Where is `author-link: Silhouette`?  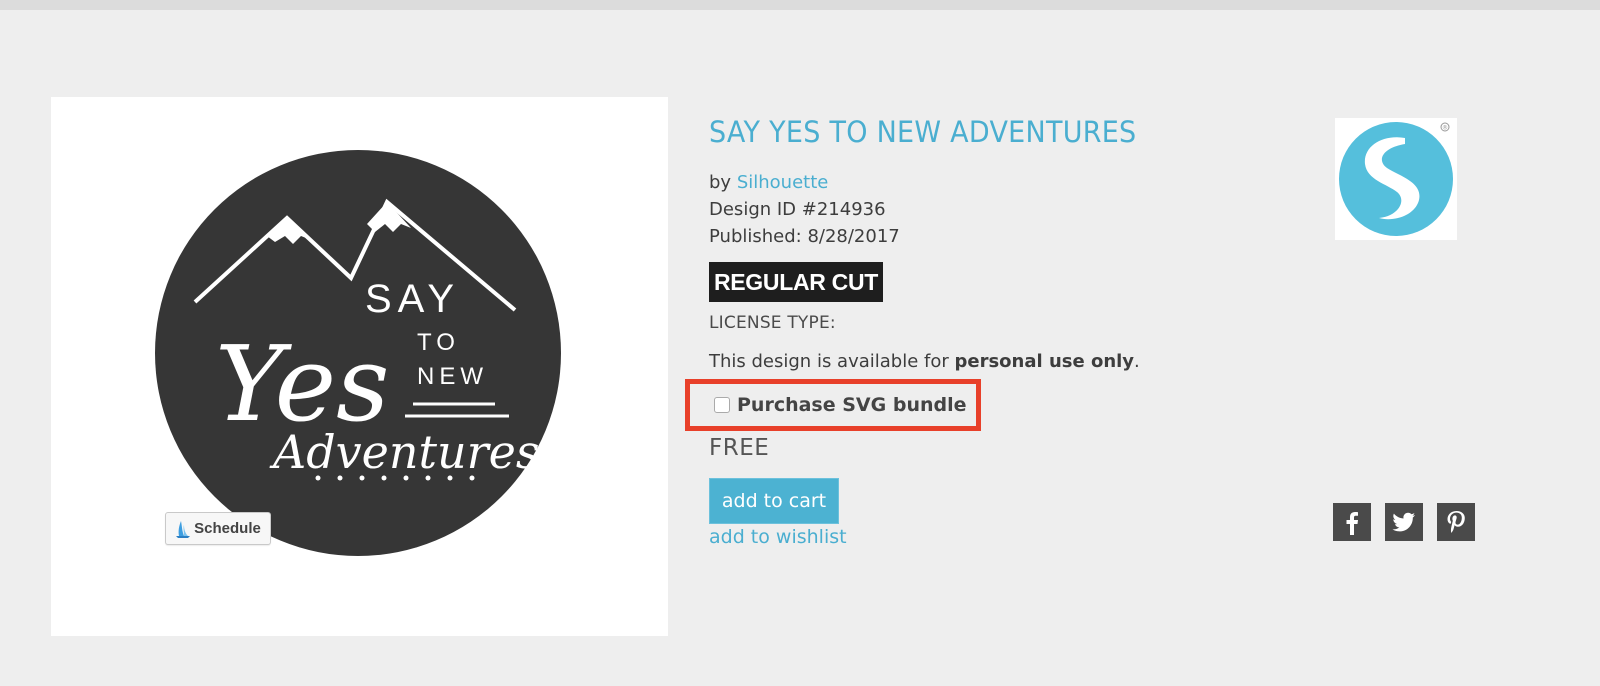 author-link: Silhouette is located at coordinates (783, 182).